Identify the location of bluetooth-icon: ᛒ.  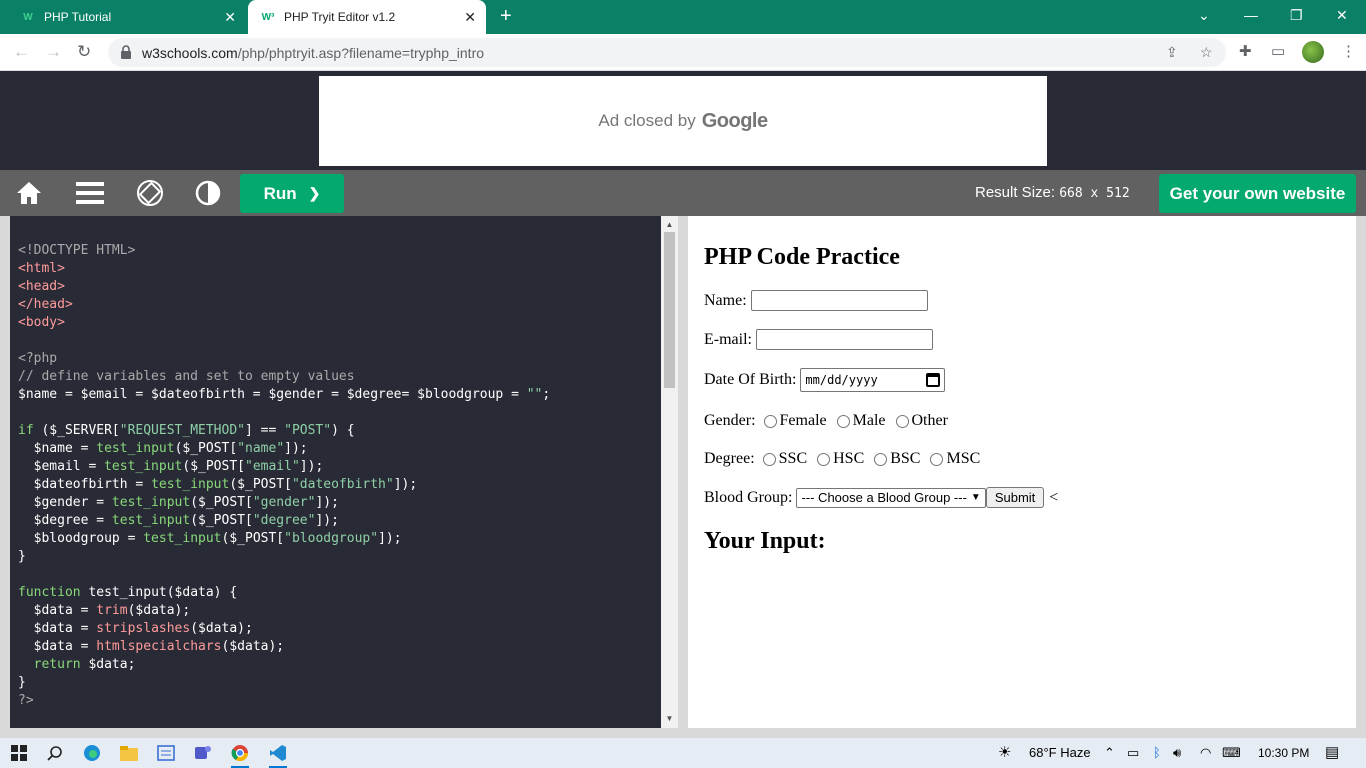
(1157, 752).